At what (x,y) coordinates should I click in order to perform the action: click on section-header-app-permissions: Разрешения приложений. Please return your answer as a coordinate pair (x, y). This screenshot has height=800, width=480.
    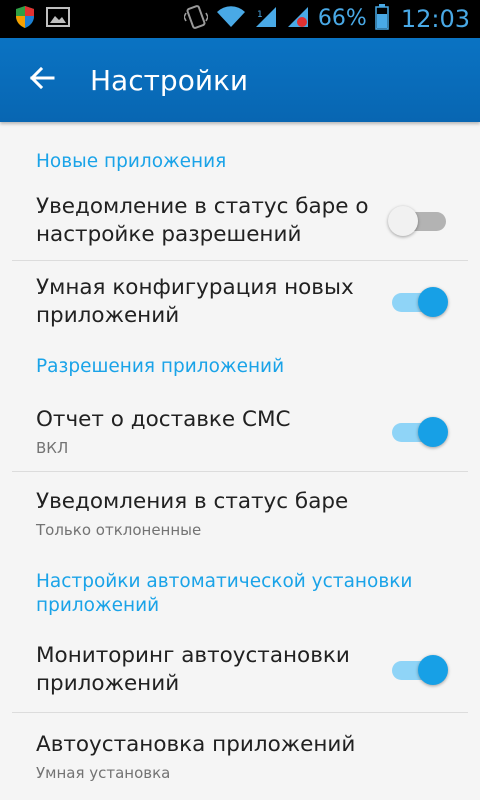
    Looking at the image, I should click on (160, 366).